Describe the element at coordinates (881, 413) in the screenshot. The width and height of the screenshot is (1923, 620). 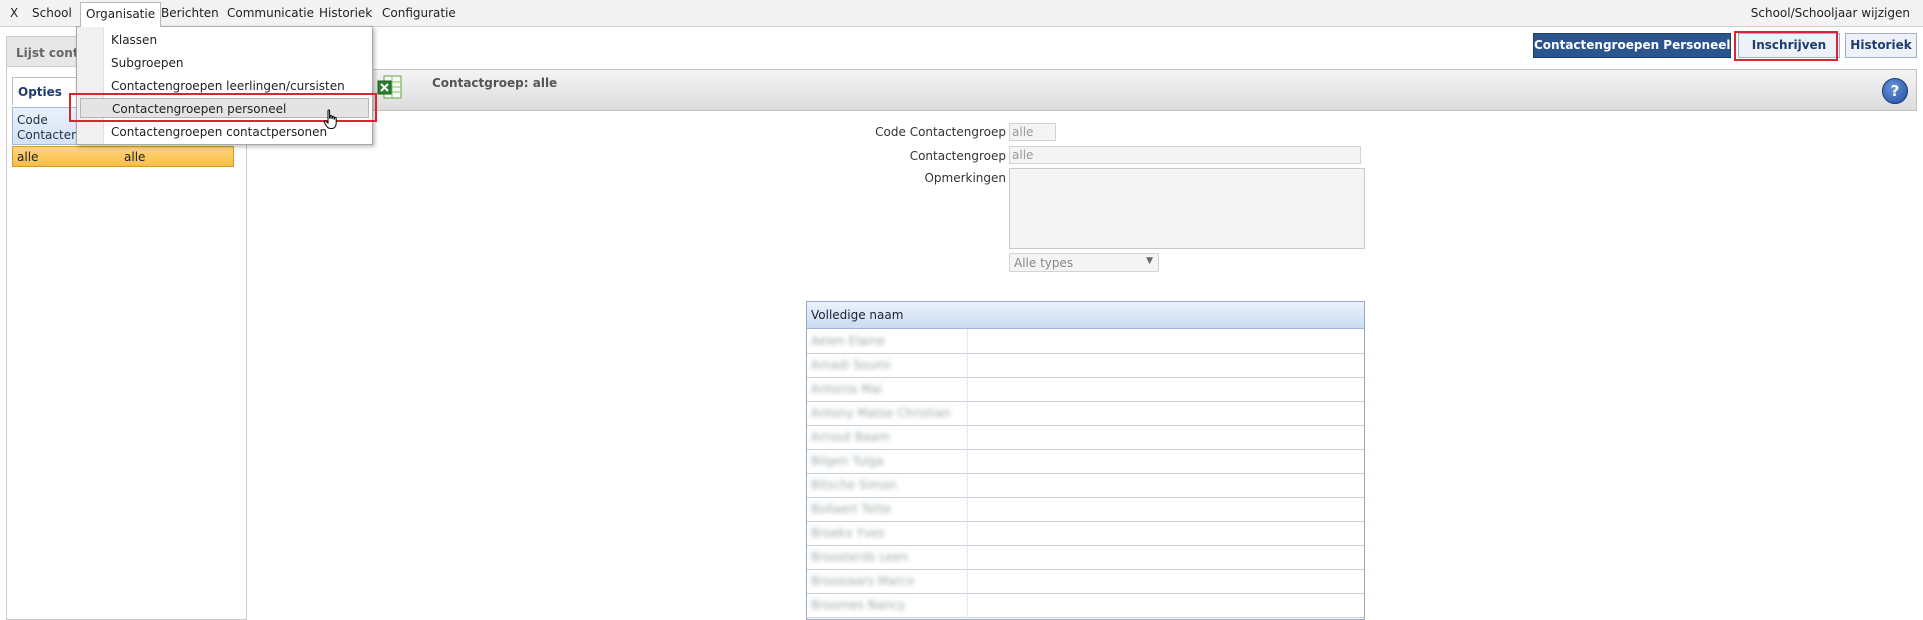
I see `member-name: Antony Matse Christian` at that location.